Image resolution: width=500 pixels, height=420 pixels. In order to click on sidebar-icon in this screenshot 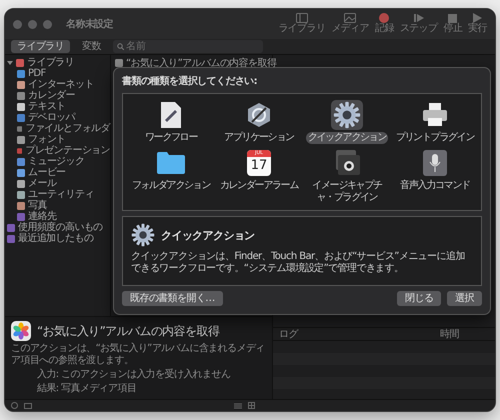, I will do `click(302, 18)`.